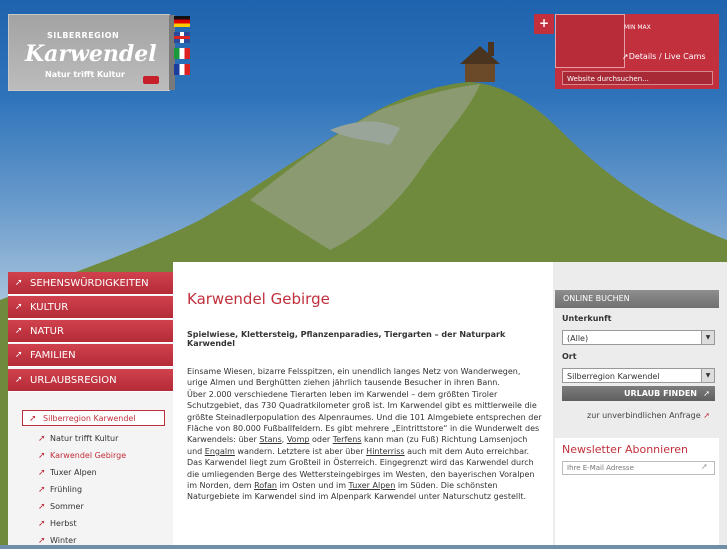 This screenshot has width=727, height=549. What do you see at coordinates (90, 380) in the screenshot?
I see `nav-item-urlaubsregion: ➚ URLAUBSREGION` at bounding box center [90, 380].